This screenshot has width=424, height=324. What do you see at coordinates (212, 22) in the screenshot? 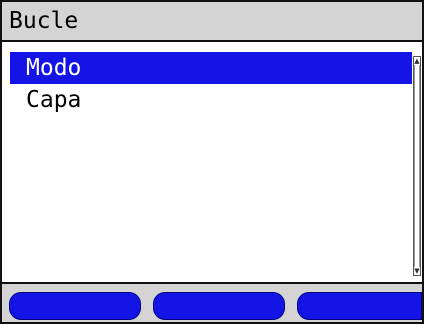
I see `title-bar: Bucle` at bounding box center [212, 22].